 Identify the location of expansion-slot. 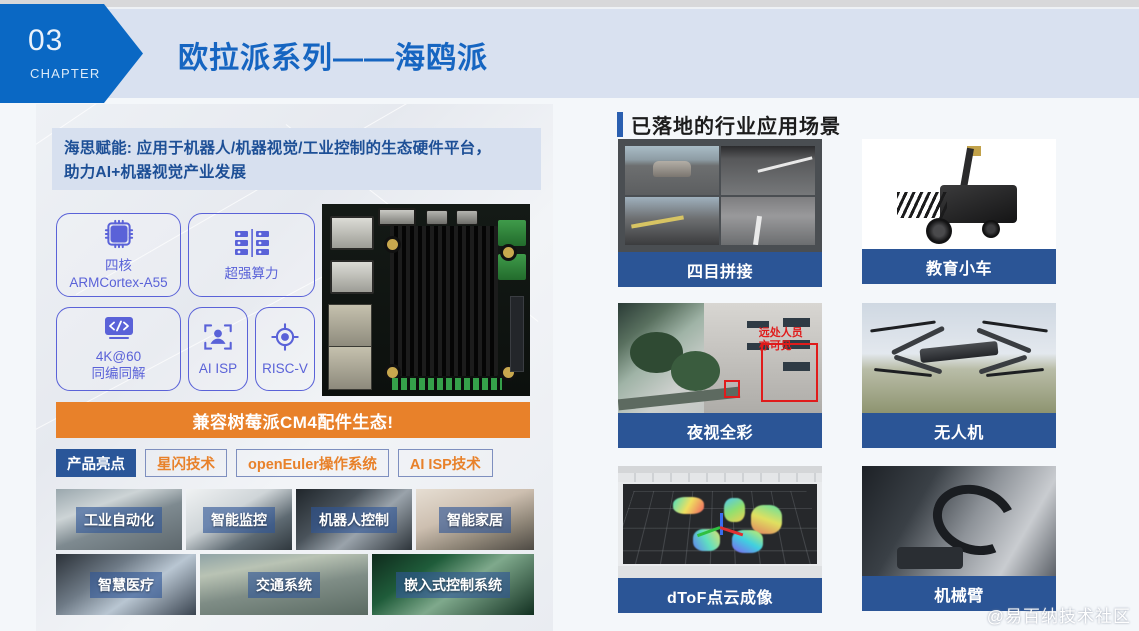
(517, 334).